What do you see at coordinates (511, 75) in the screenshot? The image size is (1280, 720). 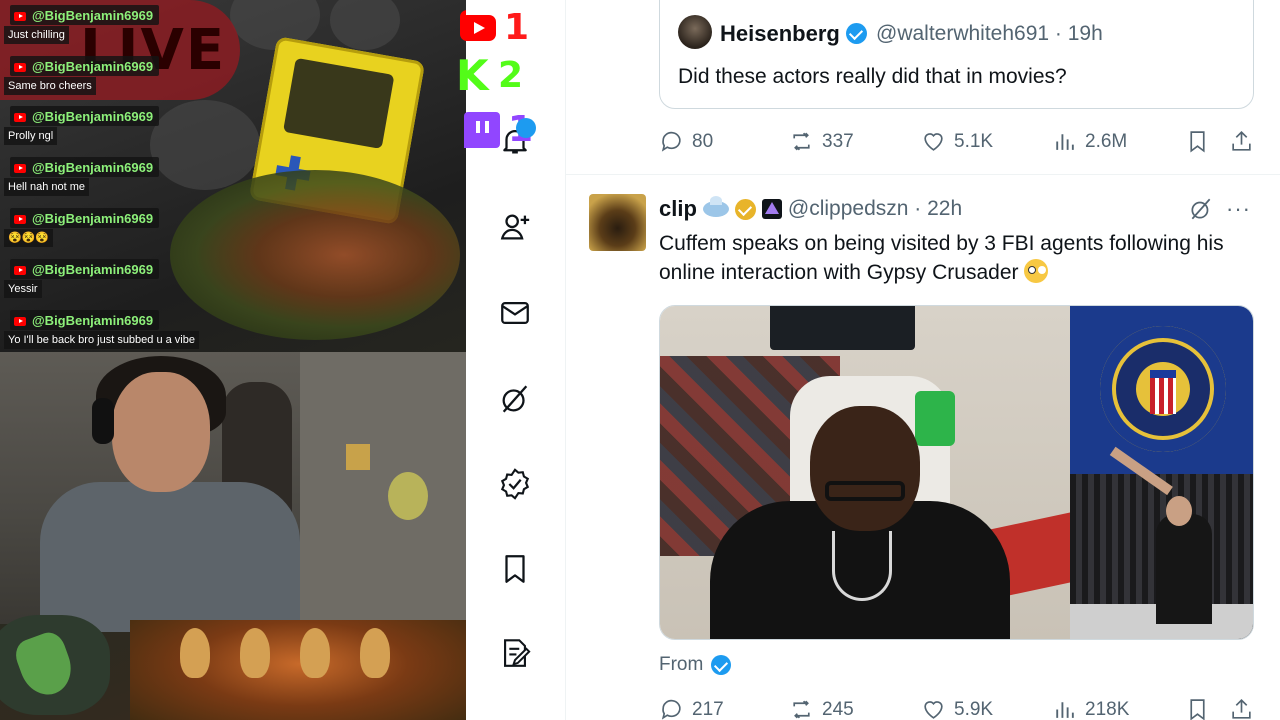 I see `kick-viewer-number: 2` at bounding box center [511, 75].